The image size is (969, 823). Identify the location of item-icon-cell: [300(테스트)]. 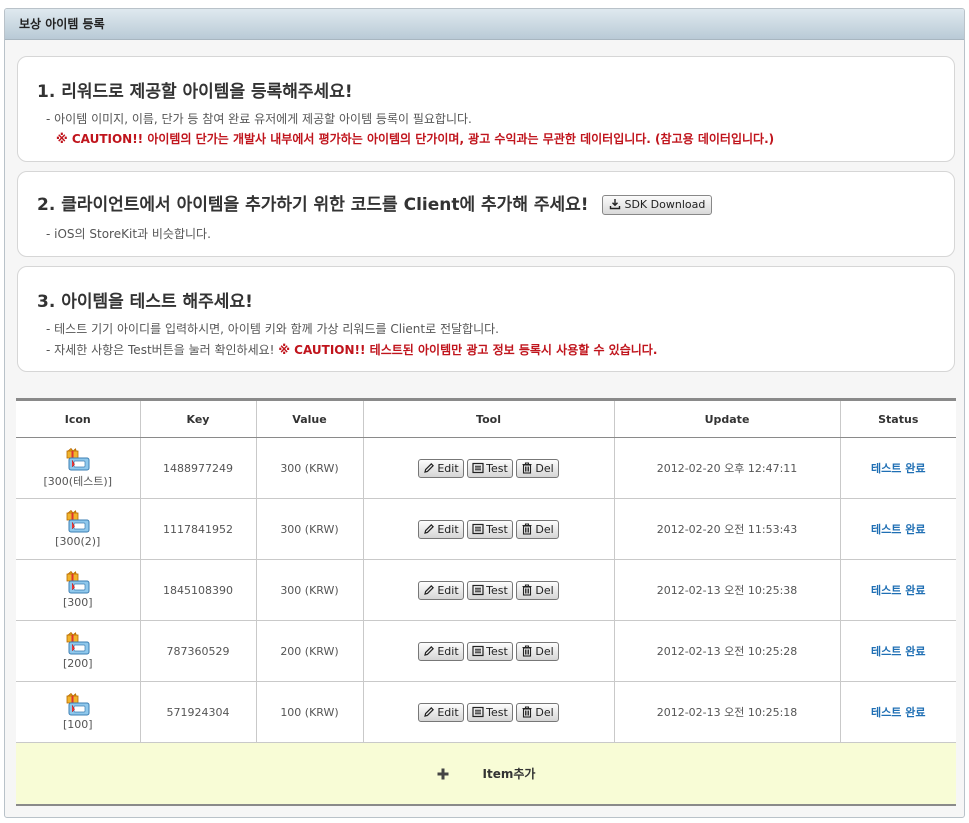
(78, 468).